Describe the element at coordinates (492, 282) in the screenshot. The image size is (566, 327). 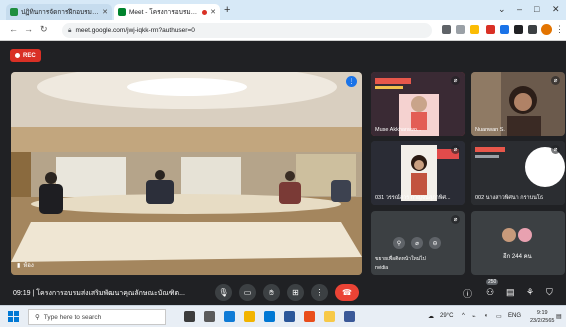
I see `people-count-badge: 250` at that location.